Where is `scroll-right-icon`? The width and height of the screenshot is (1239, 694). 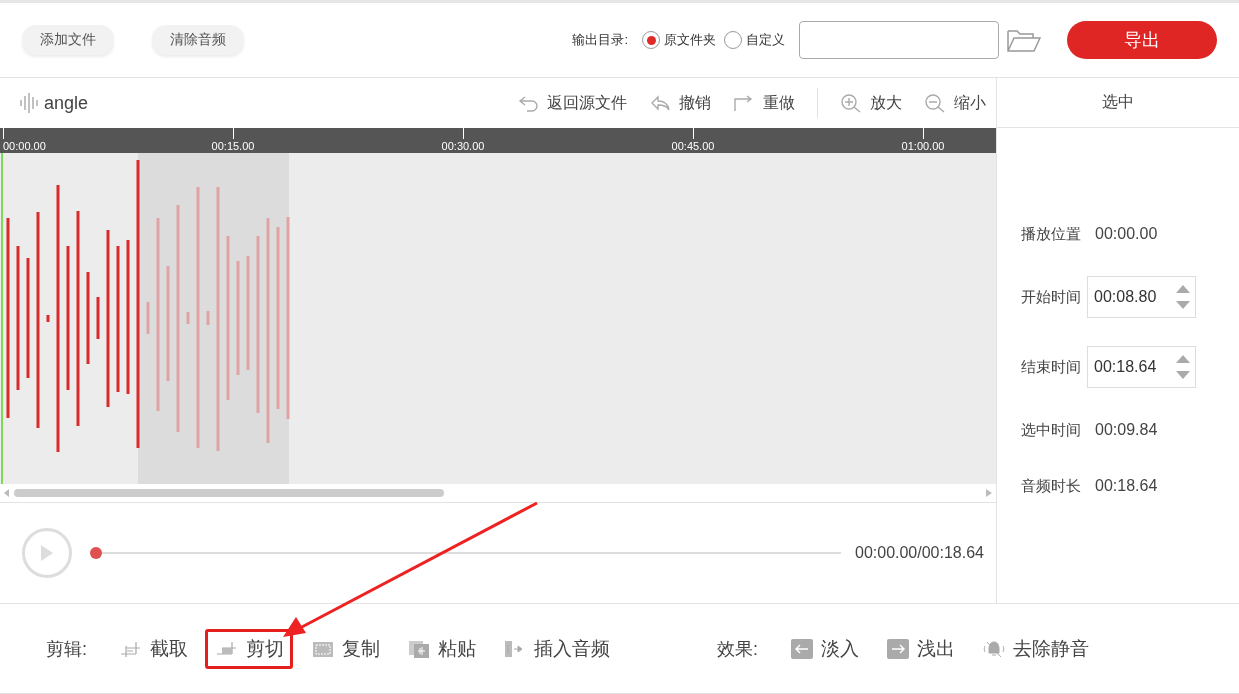 scroll-right-icon is located at coordinates (989, 493).